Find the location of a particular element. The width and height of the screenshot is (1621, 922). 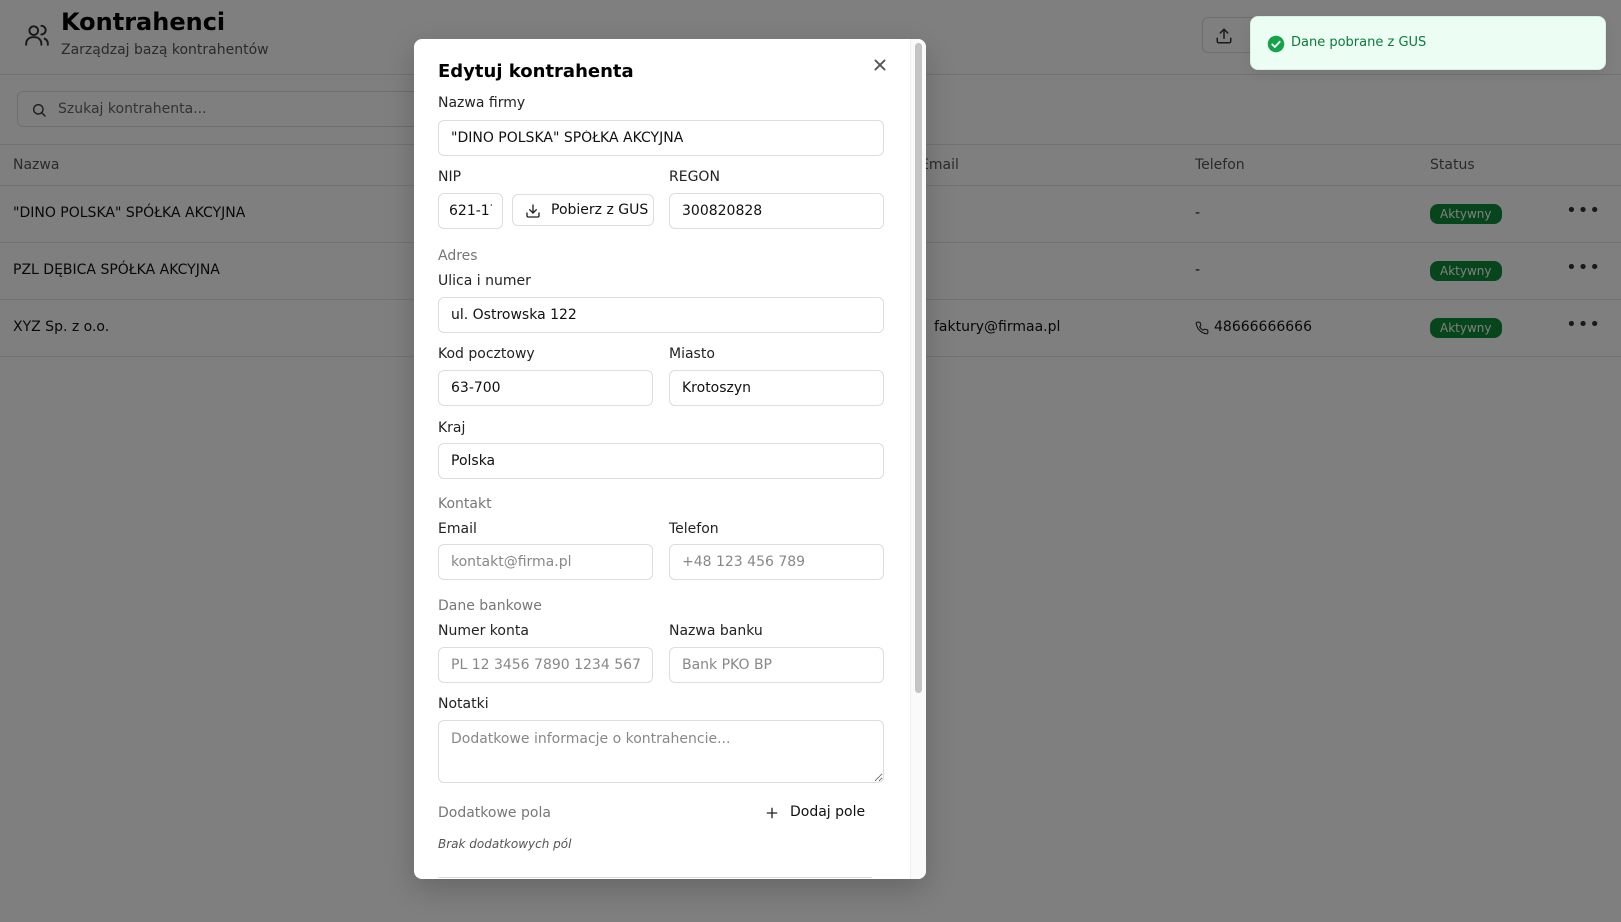

notes-label: Notatki is located at coordinates (463, 704).